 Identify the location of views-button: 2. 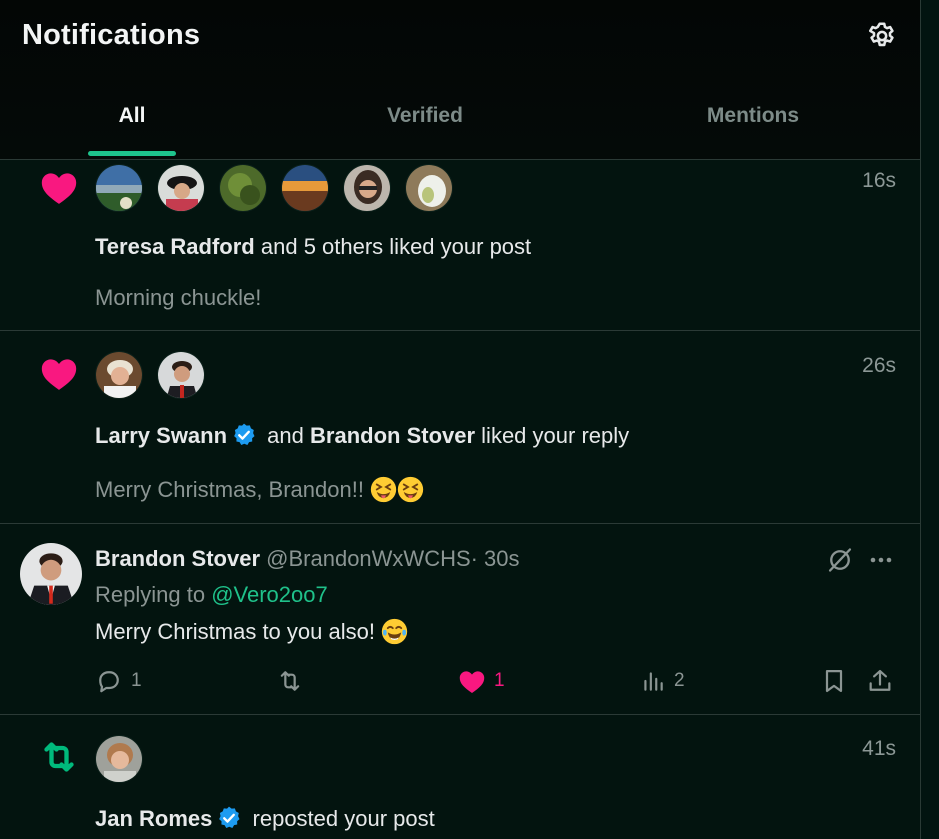
(662, 681).